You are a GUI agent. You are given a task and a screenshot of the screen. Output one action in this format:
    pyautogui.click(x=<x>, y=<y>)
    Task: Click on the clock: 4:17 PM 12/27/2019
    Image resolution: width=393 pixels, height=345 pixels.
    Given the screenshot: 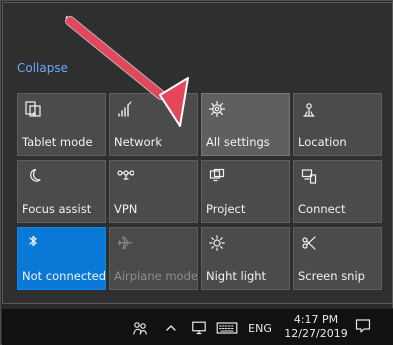 What is the action you would take?
    pyautogui.click(x=316, y=327)
    